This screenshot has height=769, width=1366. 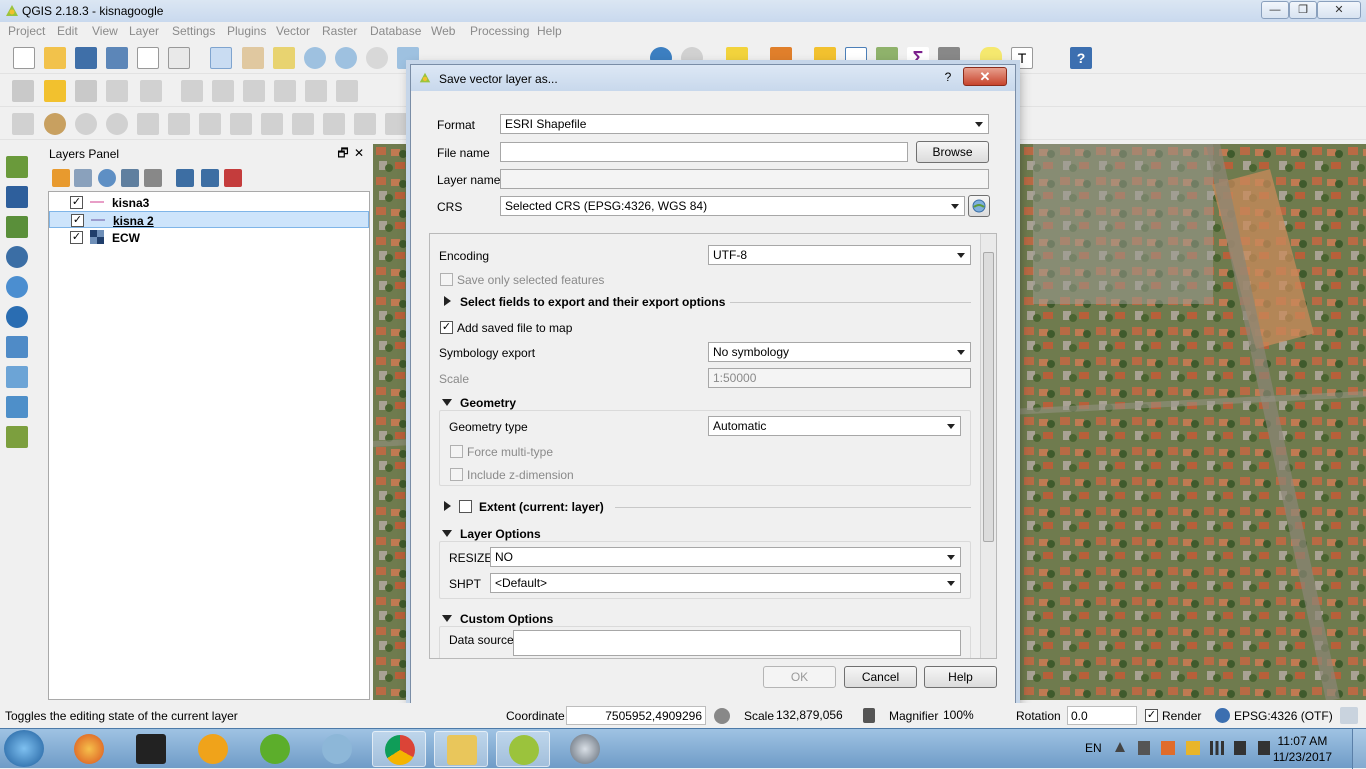 I want to click on menu-web: Web, so click(x=443, y=31).